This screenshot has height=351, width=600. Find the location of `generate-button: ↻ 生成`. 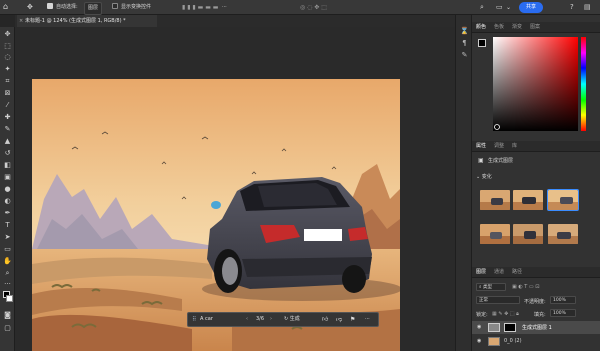

generate-button: ↻ 生成 is located at coordinates (292, 319).